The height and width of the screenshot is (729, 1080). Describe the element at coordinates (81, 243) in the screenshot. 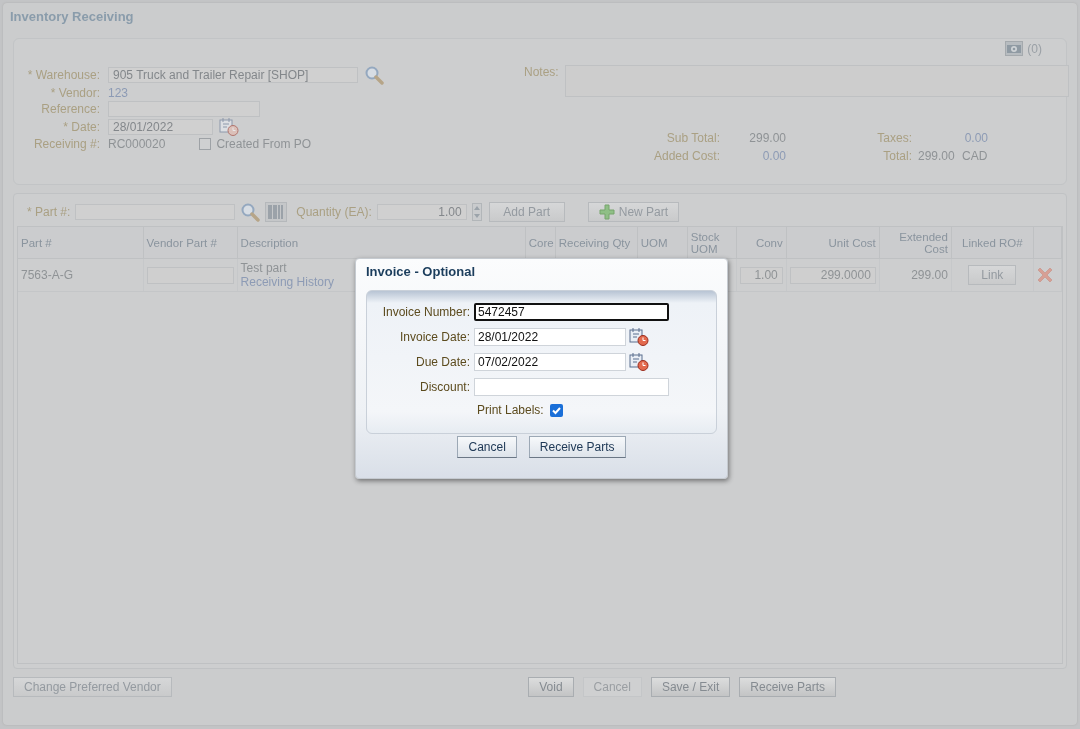

I see `column-header: Part #` at that location.